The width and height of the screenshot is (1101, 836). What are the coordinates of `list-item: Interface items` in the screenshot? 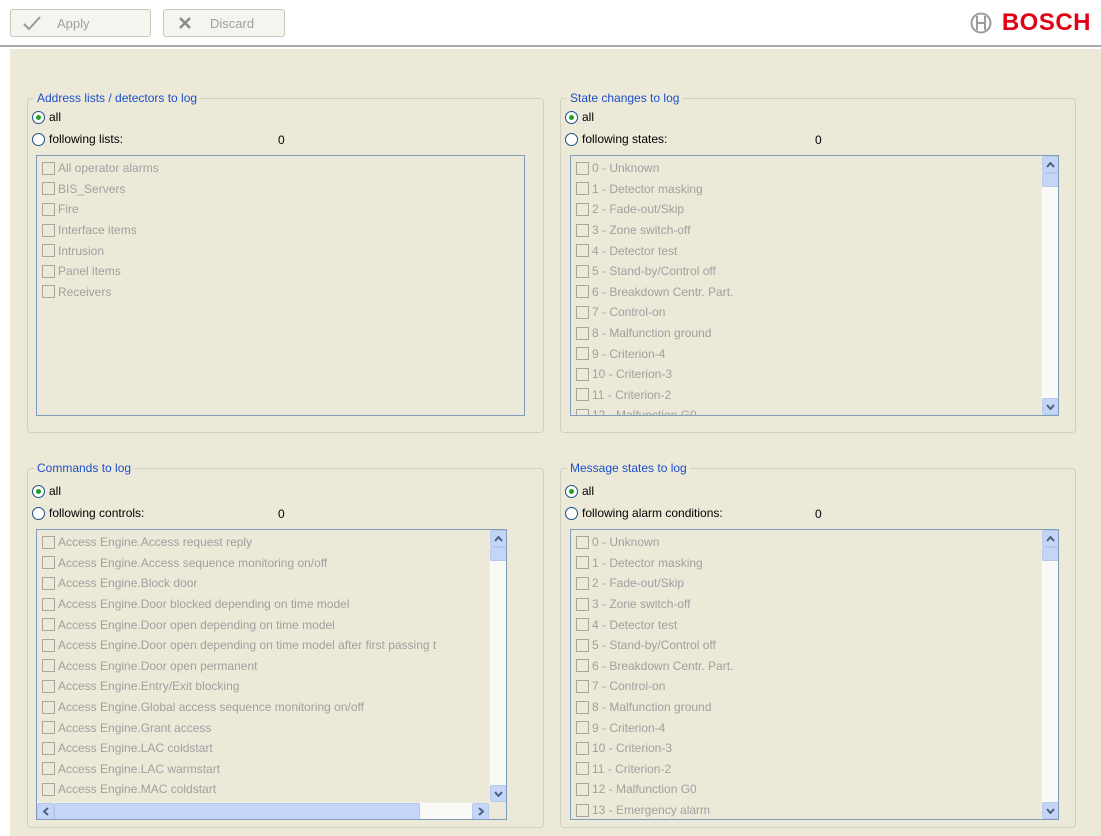 It's located at (283, 230).